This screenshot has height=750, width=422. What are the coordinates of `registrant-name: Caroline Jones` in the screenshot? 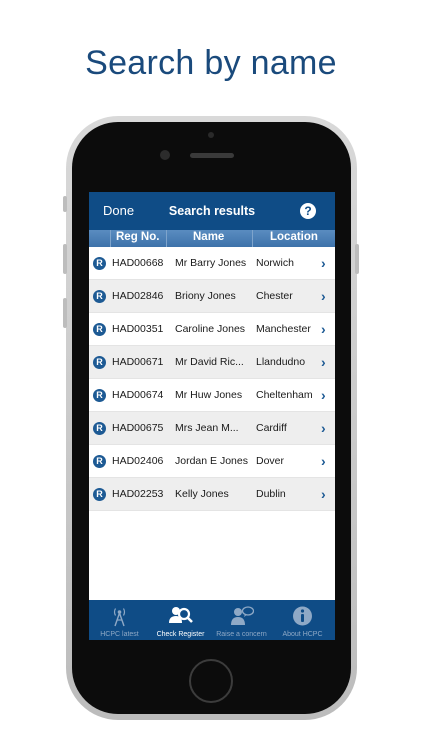 It's located at (210, 329).